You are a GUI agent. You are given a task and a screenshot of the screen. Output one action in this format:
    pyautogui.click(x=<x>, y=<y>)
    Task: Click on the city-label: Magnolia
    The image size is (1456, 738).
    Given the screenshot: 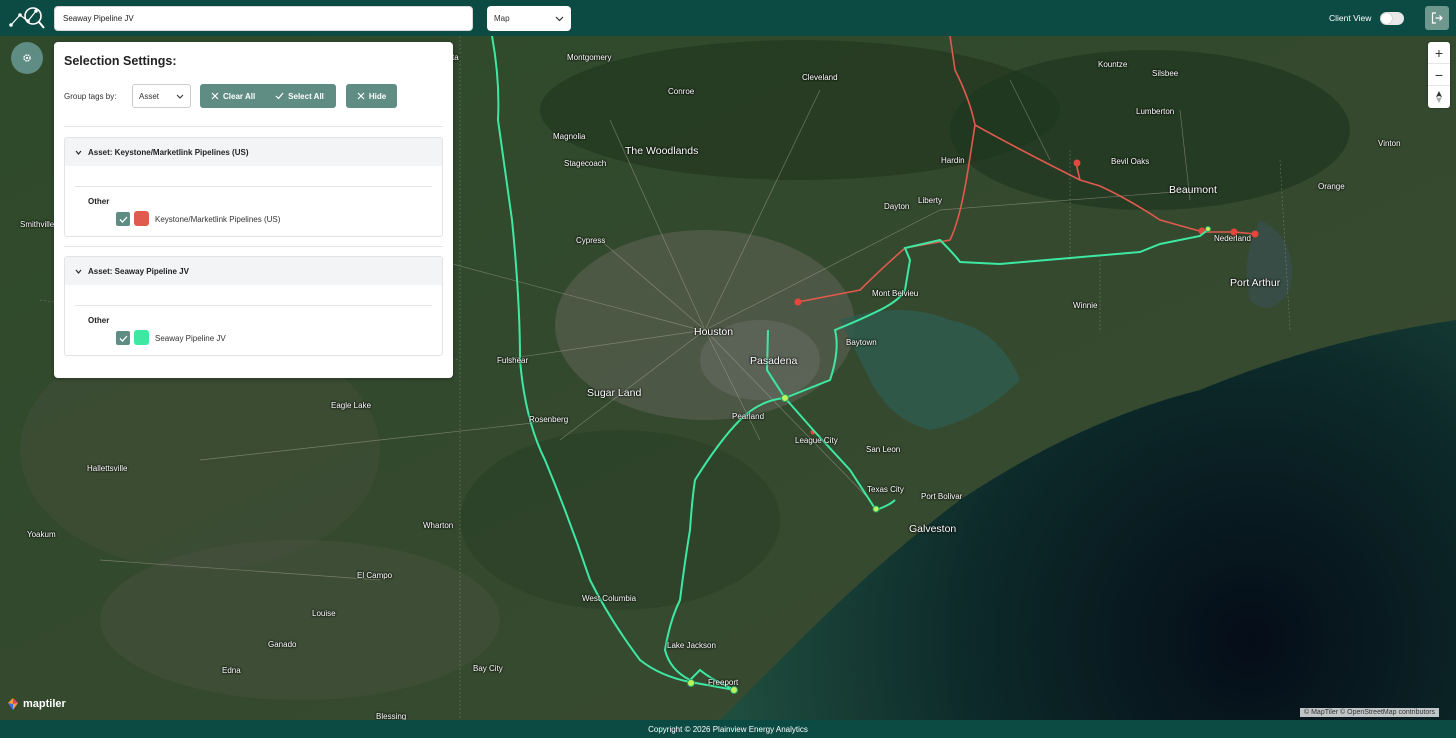 What is the action you would take?
    pyautogui.click(x=569, y=136)
    